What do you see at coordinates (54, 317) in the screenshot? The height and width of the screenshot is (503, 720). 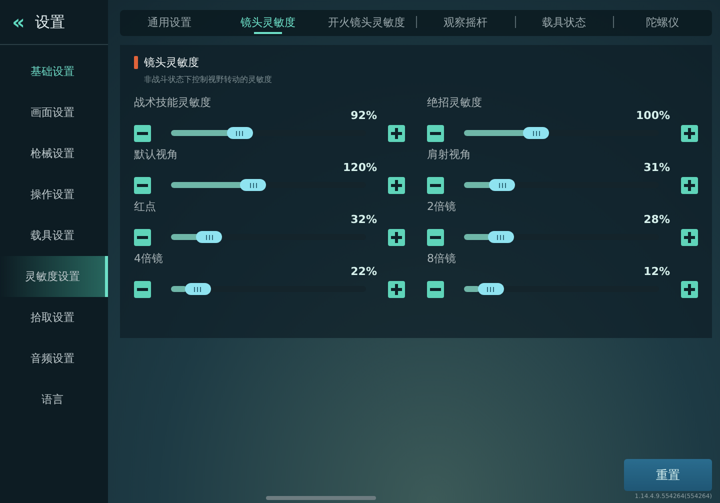 I see `sidebar-item: 拾取设置` at bounding box center [54, 317].